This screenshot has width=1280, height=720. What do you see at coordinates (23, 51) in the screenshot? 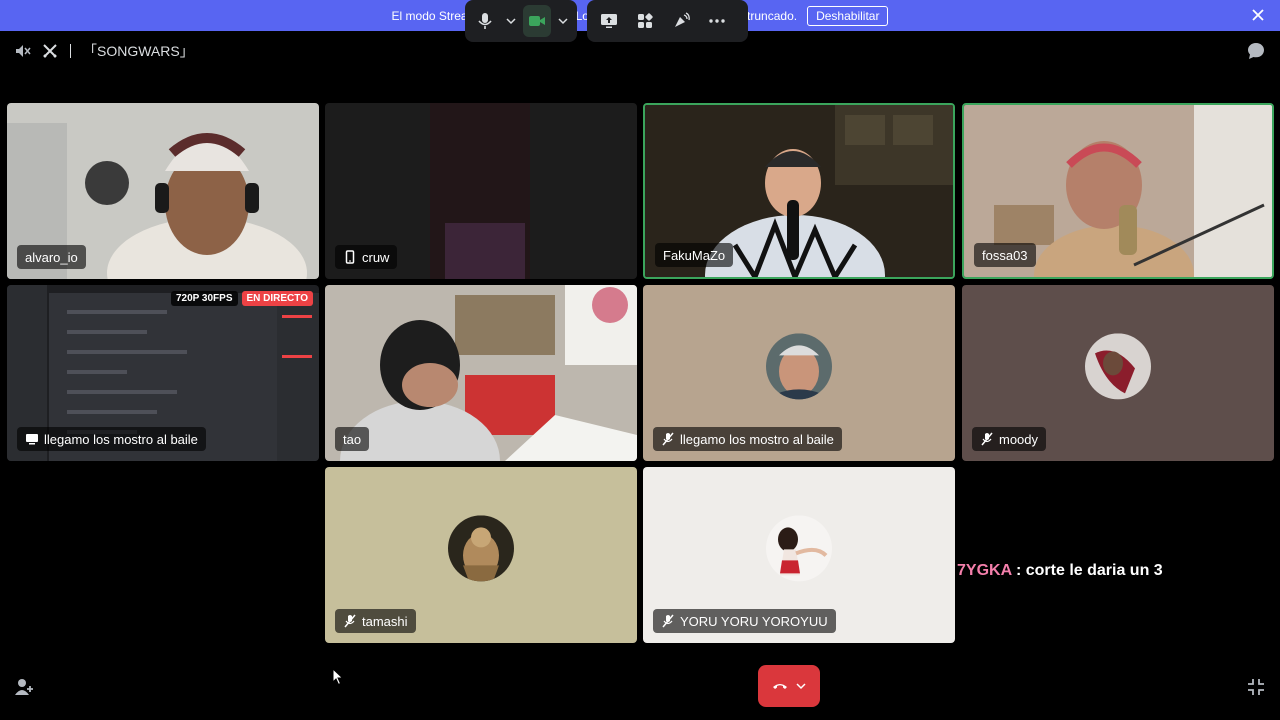
I see `voice-channel-icon` at bounding box center [23, 51].